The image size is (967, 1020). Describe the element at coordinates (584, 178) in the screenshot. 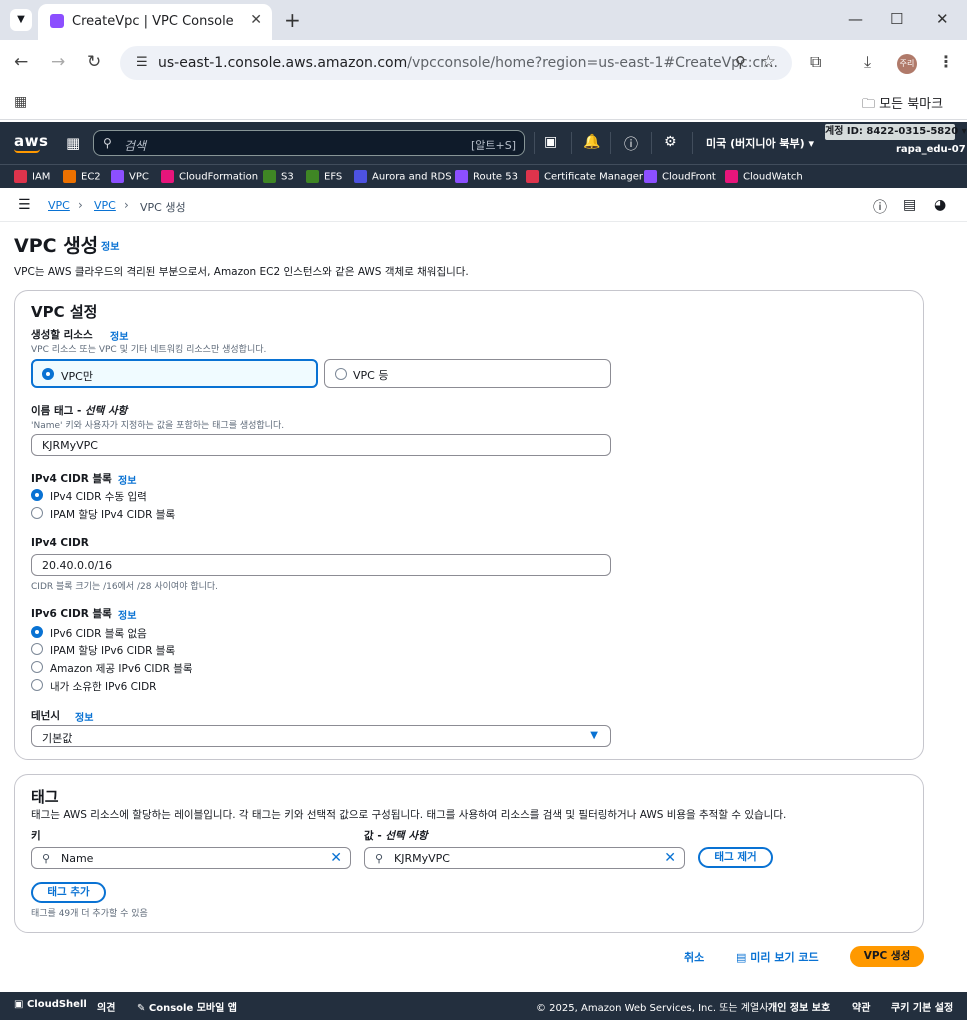

I see `favorite-certificate-manager: Certificate Manager` at that location.